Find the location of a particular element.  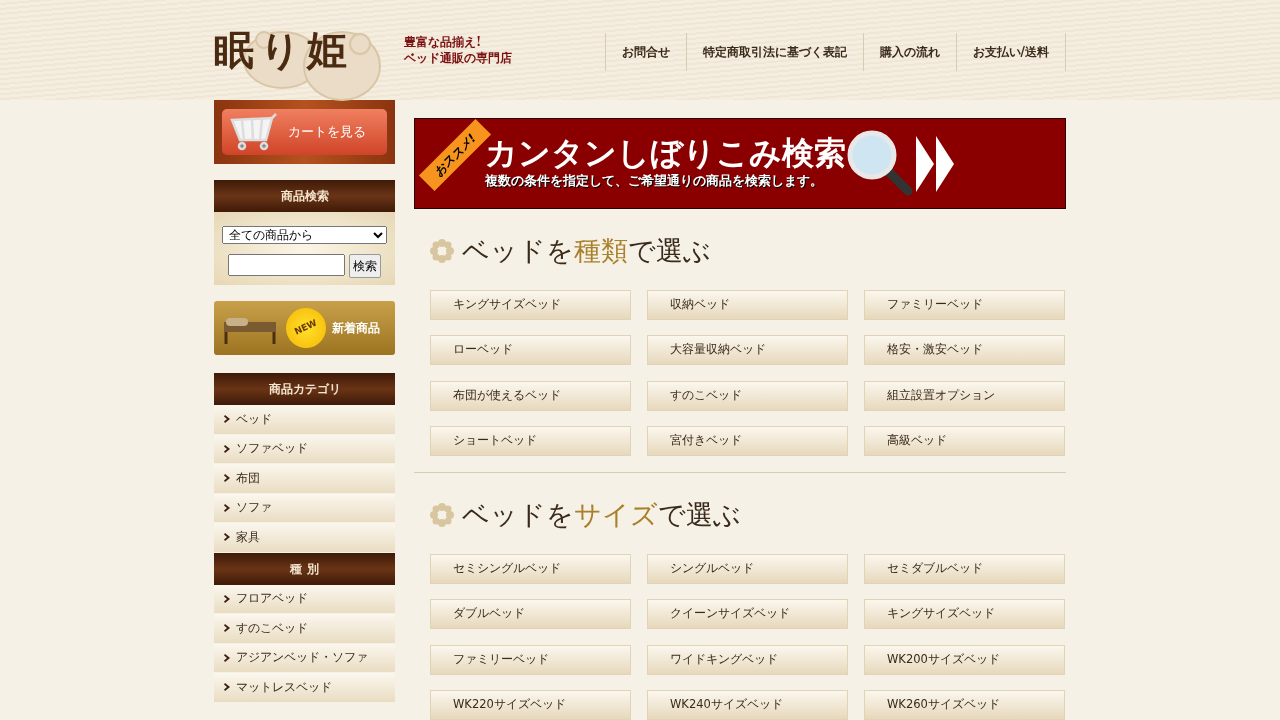

section-heading: ベッドをサイズで選ぶ is located at coordinates (601, 515).